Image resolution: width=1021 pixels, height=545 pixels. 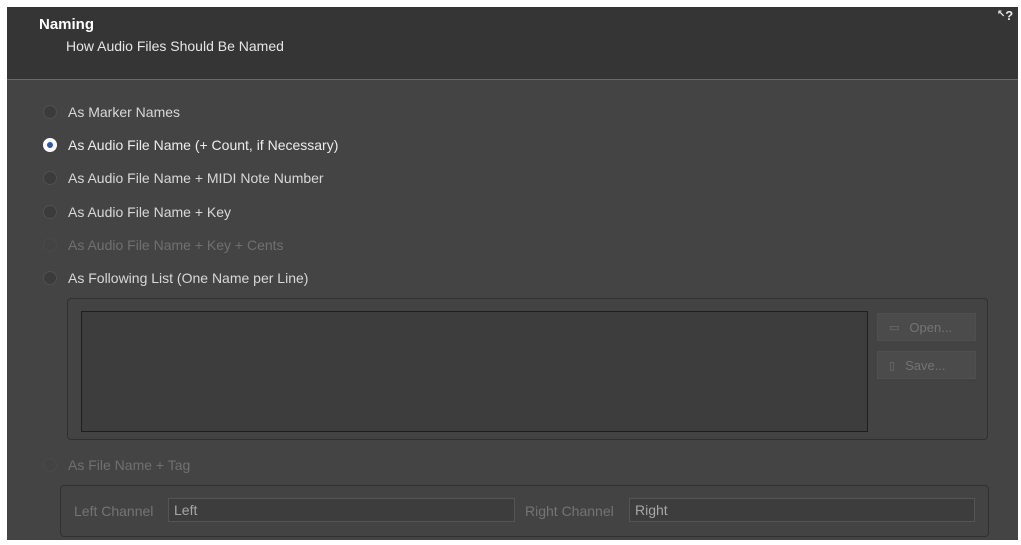 What do you see at coordinates (150, 212) in the screenshot?
I see `radio-label: As Audio File Name + Key` at bounding box center [150, 212].